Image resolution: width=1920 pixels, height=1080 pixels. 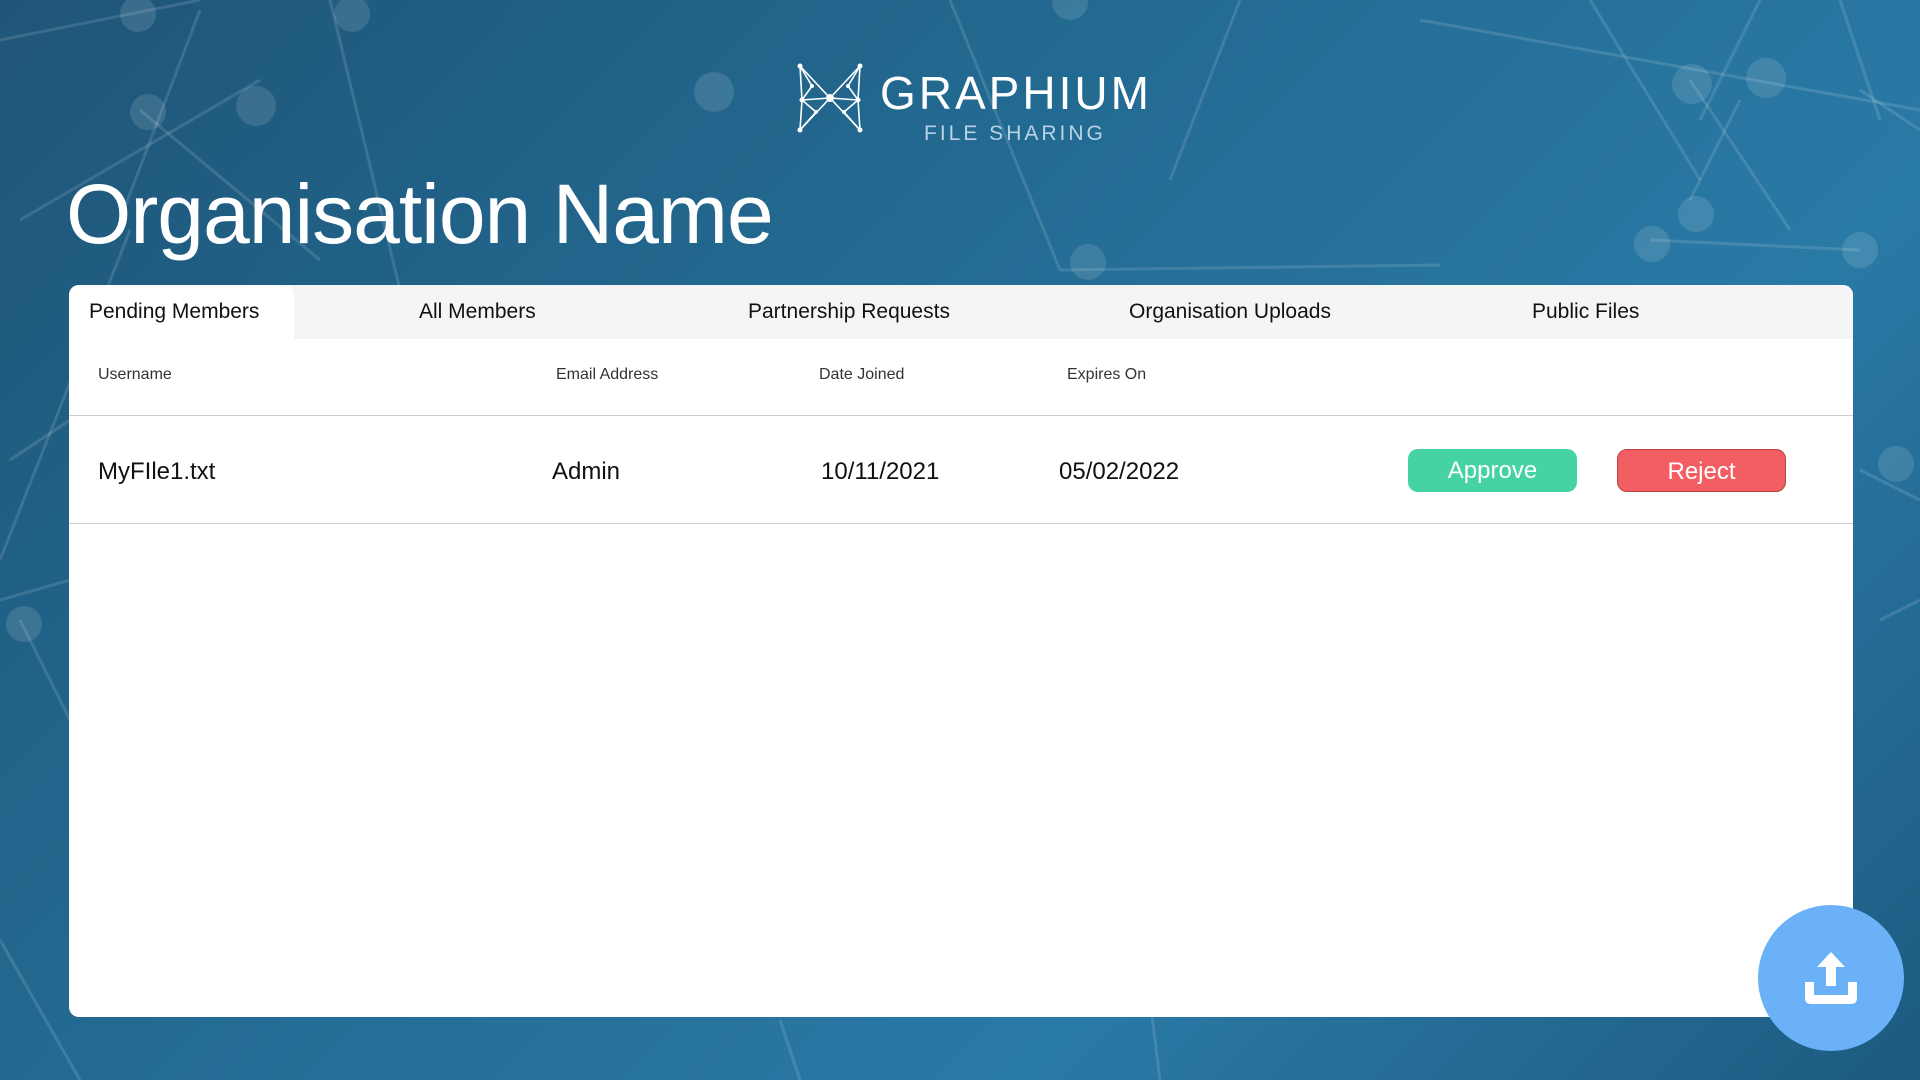 I want to click on tab-organisation-uploads: Organisation Uploads, so click(x=1230, y=312).